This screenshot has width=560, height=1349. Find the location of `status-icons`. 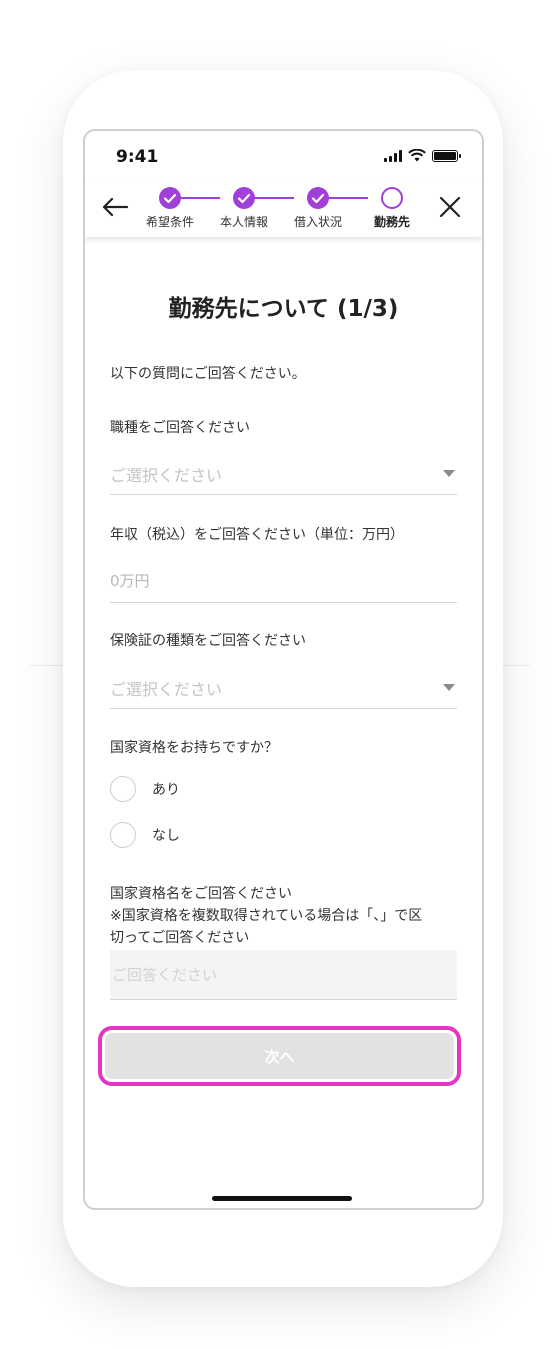

status-icons is located at coordinates (422, 155).